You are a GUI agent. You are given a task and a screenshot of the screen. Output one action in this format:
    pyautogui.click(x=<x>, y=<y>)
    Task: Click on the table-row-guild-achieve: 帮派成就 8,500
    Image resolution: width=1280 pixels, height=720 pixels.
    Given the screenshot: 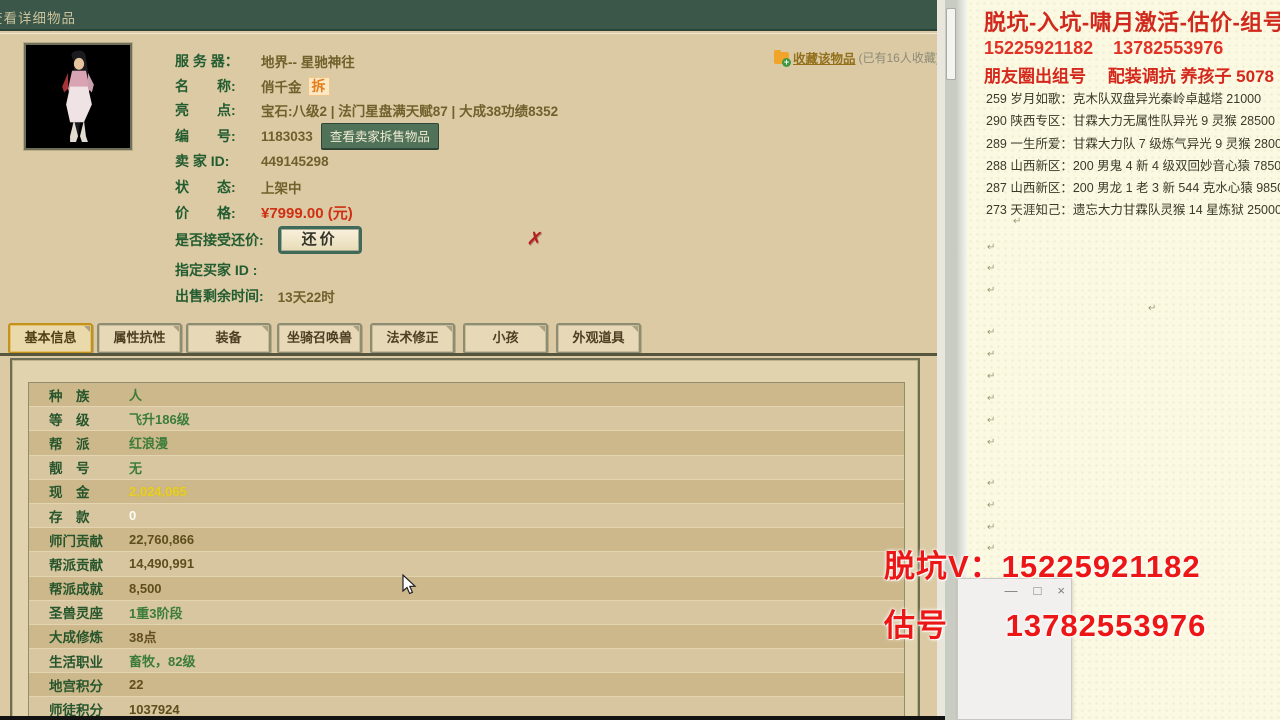 What is the action you would take?
    pyautogui.click(x=466, y=588)
    